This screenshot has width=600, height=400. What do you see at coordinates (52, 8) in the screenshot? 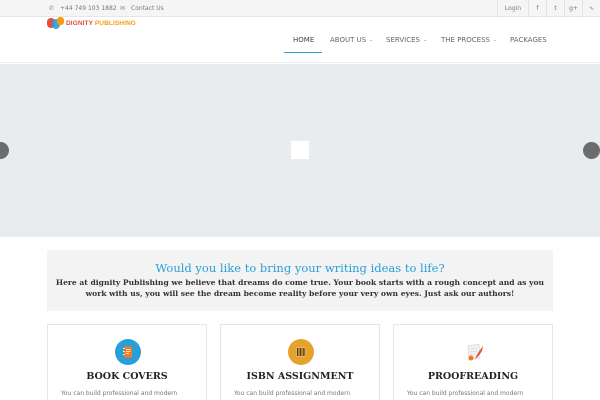
I see `phone-icon: ✆` at bounding box center [52, 8].